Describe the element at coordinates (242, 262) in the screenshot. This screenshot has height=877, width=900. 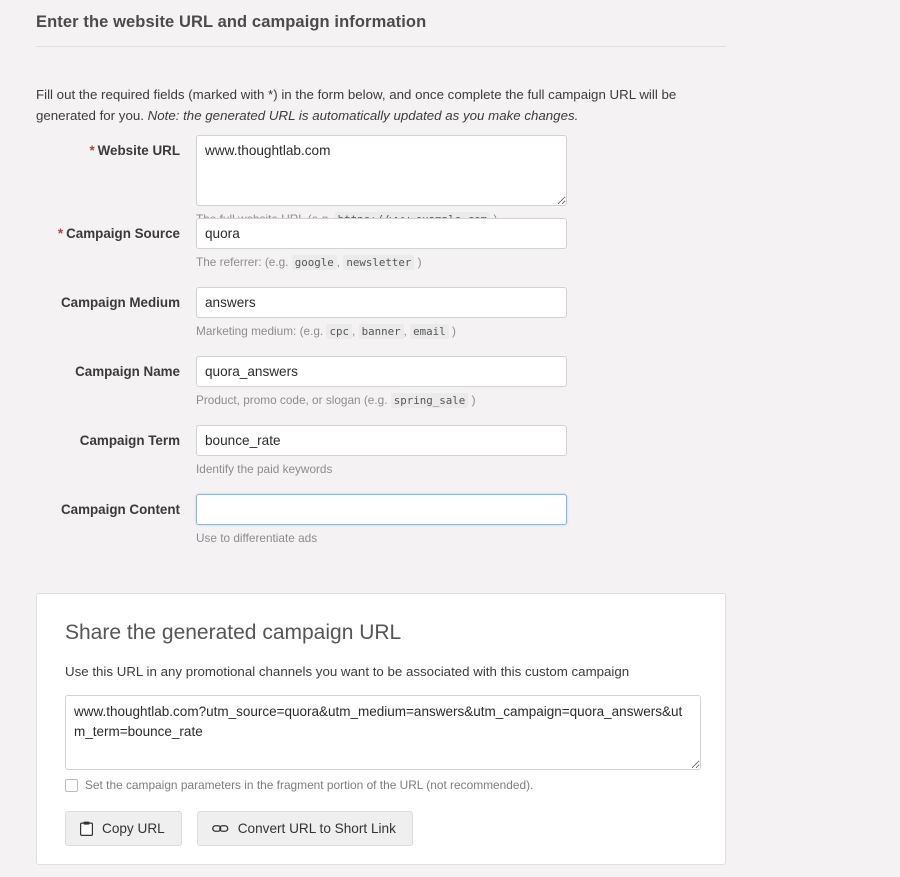
I see `help-text-campaign-source: The referrer: (e.g.` at that location.